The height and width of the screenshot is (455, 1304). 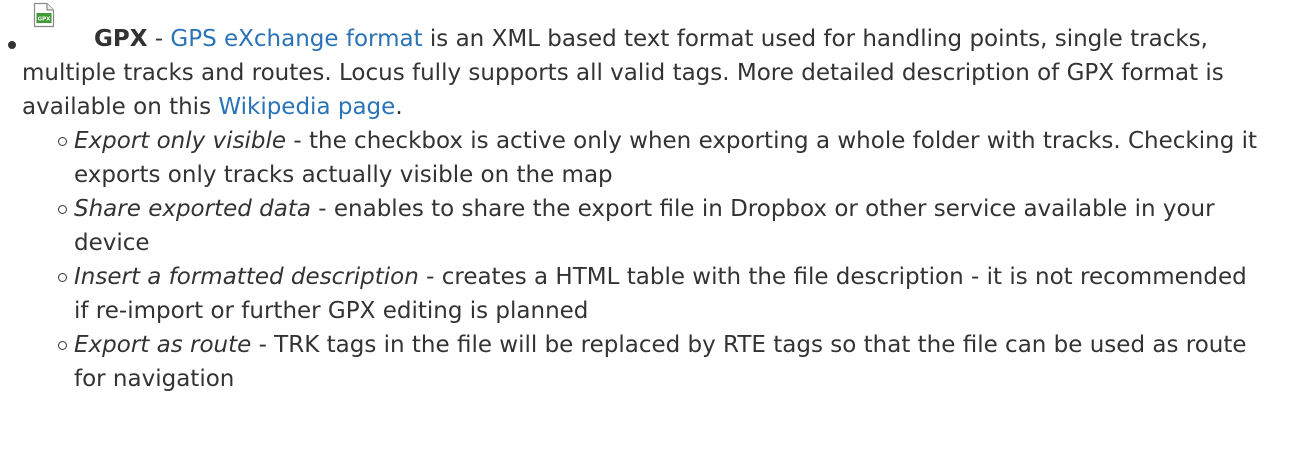 What do you see at coordinates (12, 45) in the screenshot?
I see `bullet` at bounding box center [12, 45].